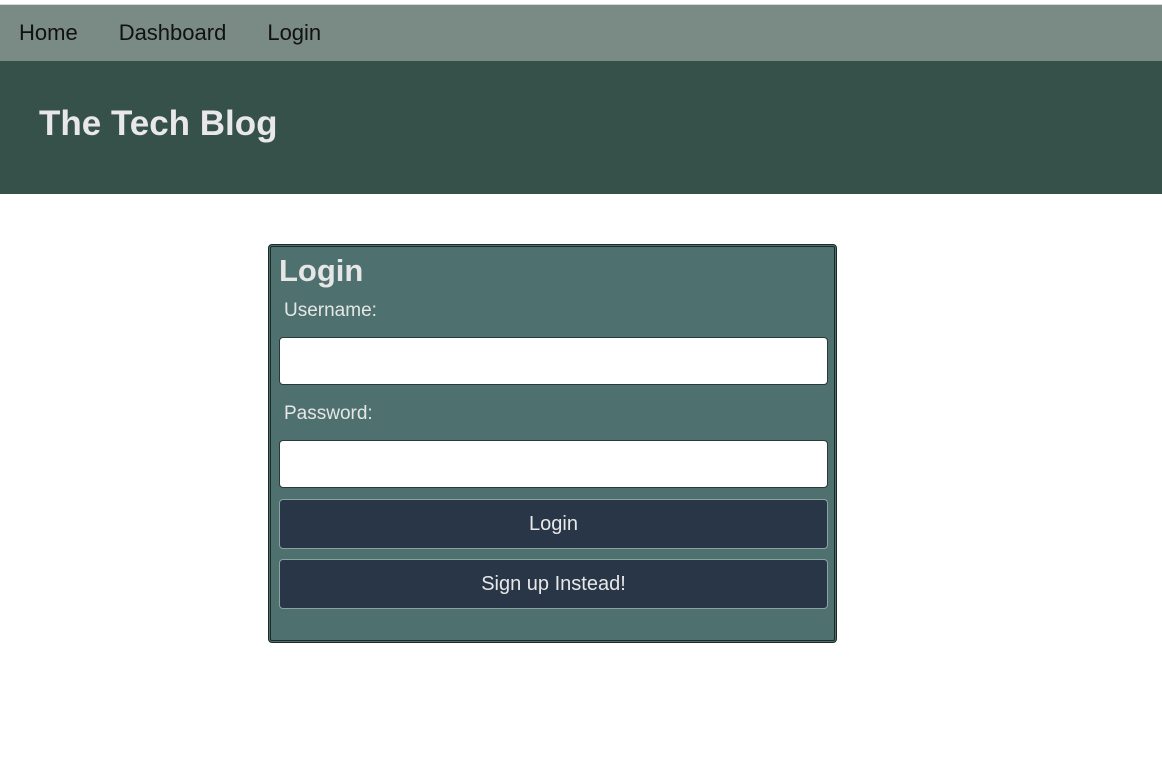 The height and width of the screenshot is (778, 1162). What do you see at coordinates (581, 33) in the screenshot?
I see `navbar: Home Dashboard Login` at bounding box center [581, 33].